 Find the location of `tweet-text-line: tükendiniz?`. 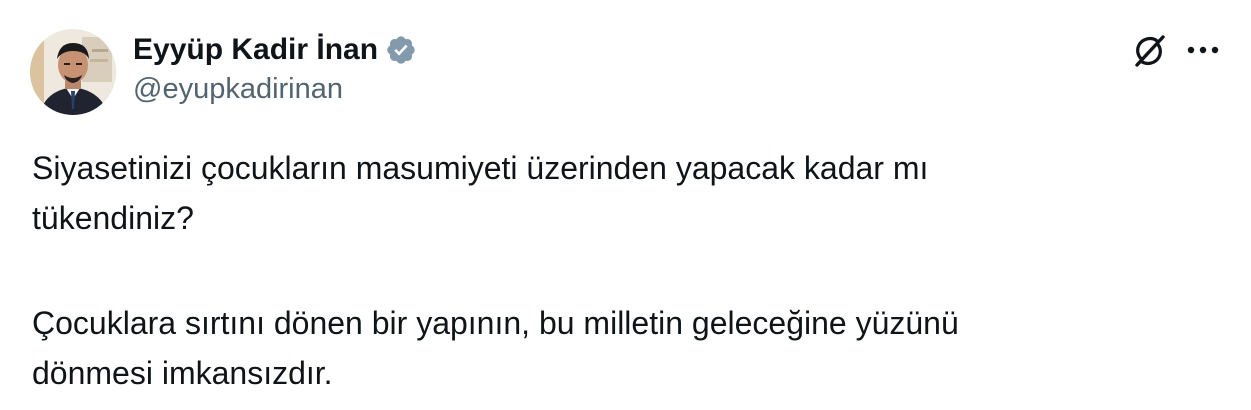

tweet-text-line: tükendiniz? is located at coordinates (113, 218).